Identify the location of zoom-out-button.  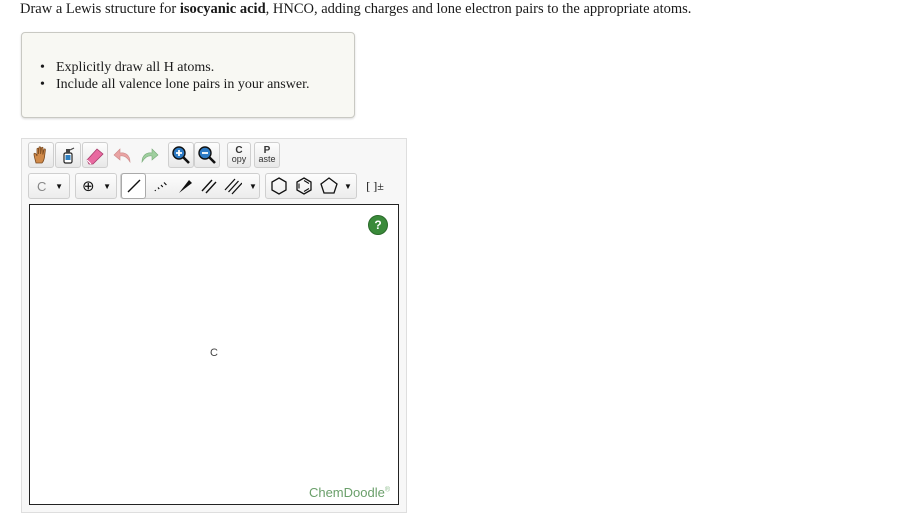
(207, 155).